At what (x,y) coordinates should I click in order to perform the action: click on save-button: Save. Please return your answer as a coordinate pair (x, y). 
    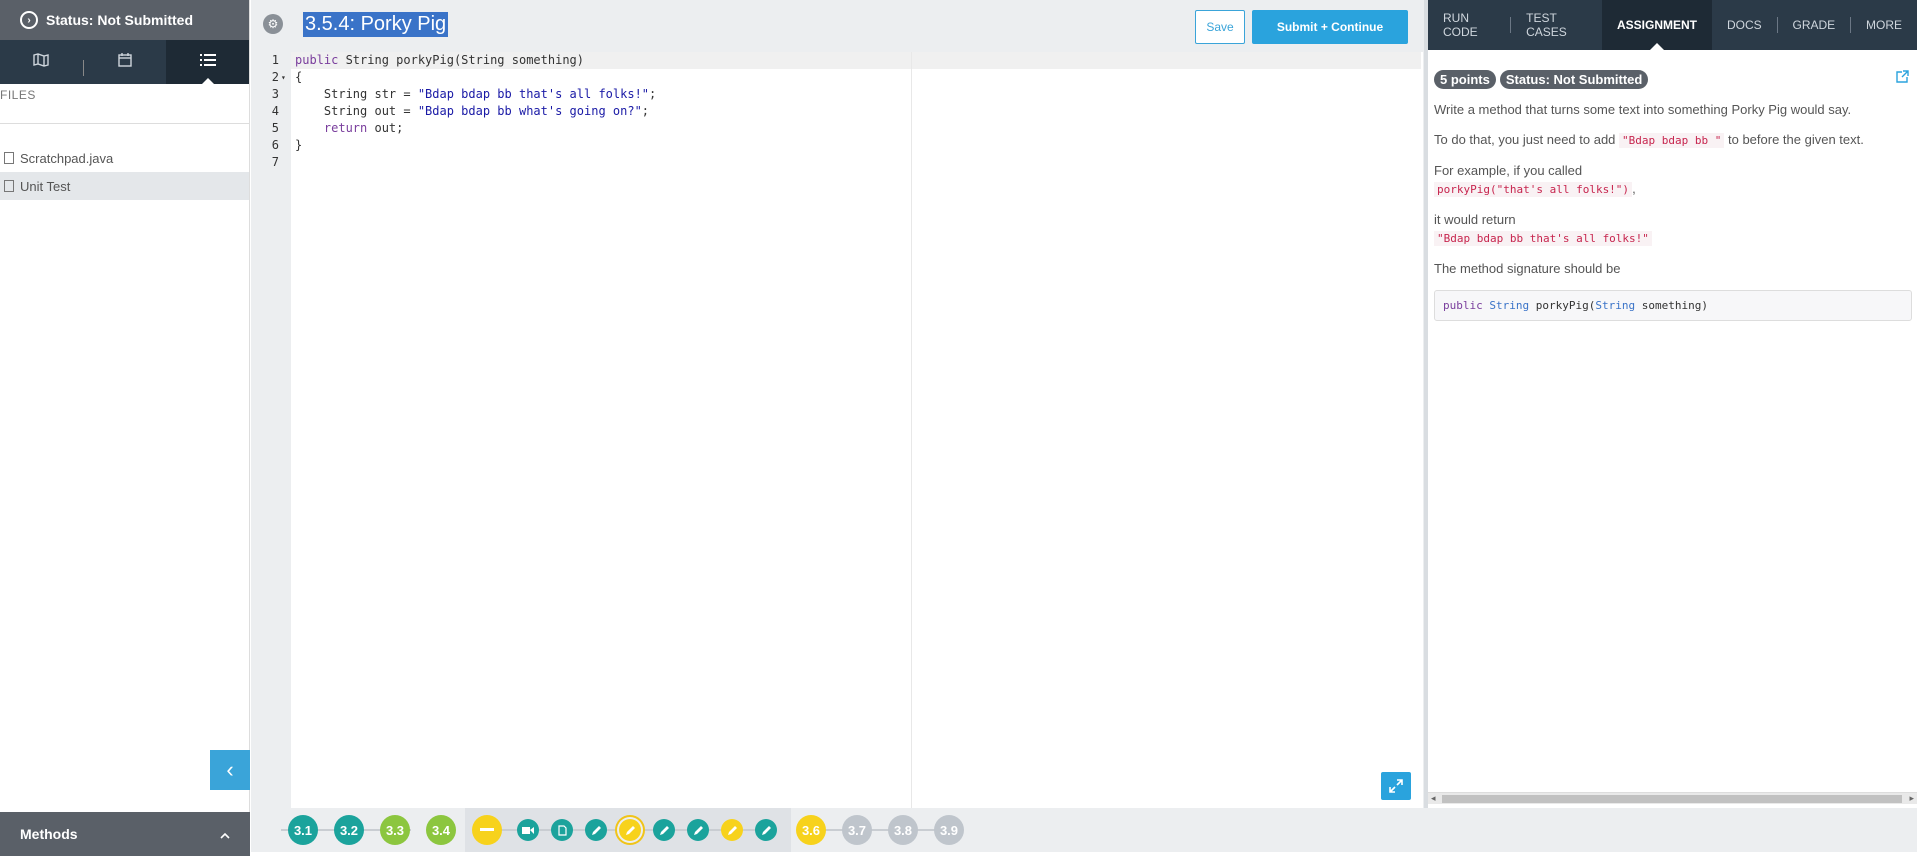
    Looking at the image, I should click on (1220, 27).